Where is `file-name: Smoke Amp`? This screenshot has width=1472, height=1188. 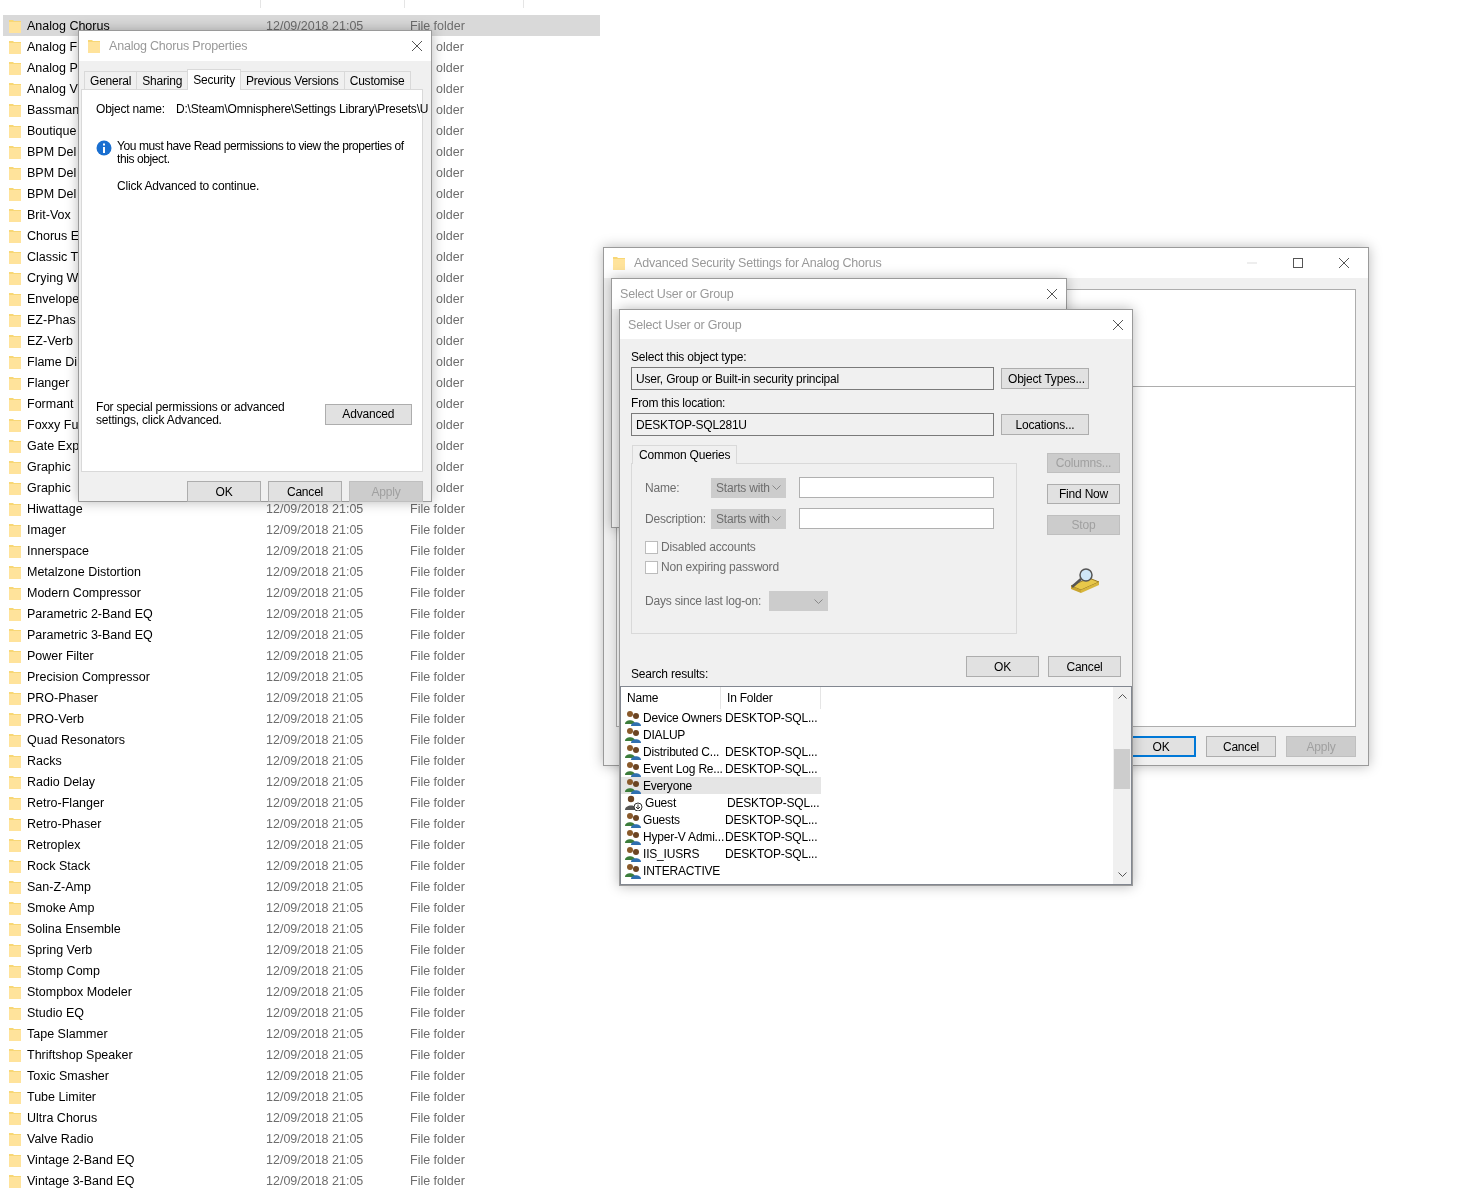 file-name: Smoke Amp is located at coordinates (61, 907).